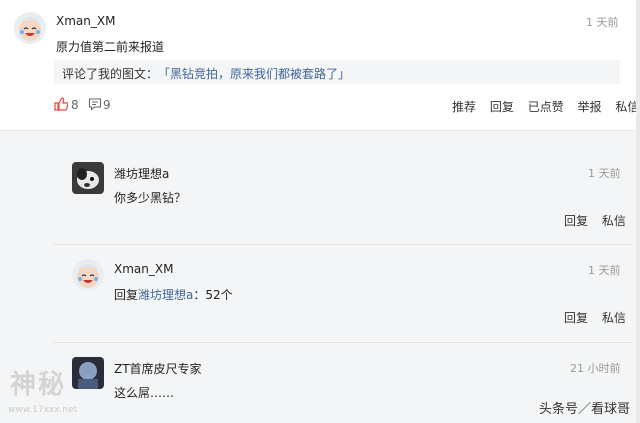 The width and height of the screenshot is (640, 423). What do you see at coordinates (464, 107) in the screenshot?
I see `recommend-button: 推荐` at bounding box center [464, 107].